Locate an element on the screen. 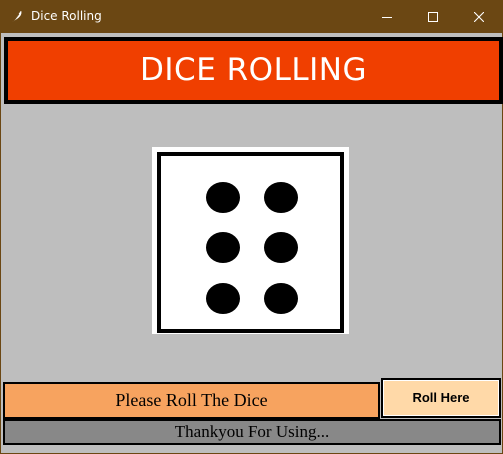 This screenshot has width=503, height=454. banner-title: DICE ROLLING is located at coordinates (253, 70).